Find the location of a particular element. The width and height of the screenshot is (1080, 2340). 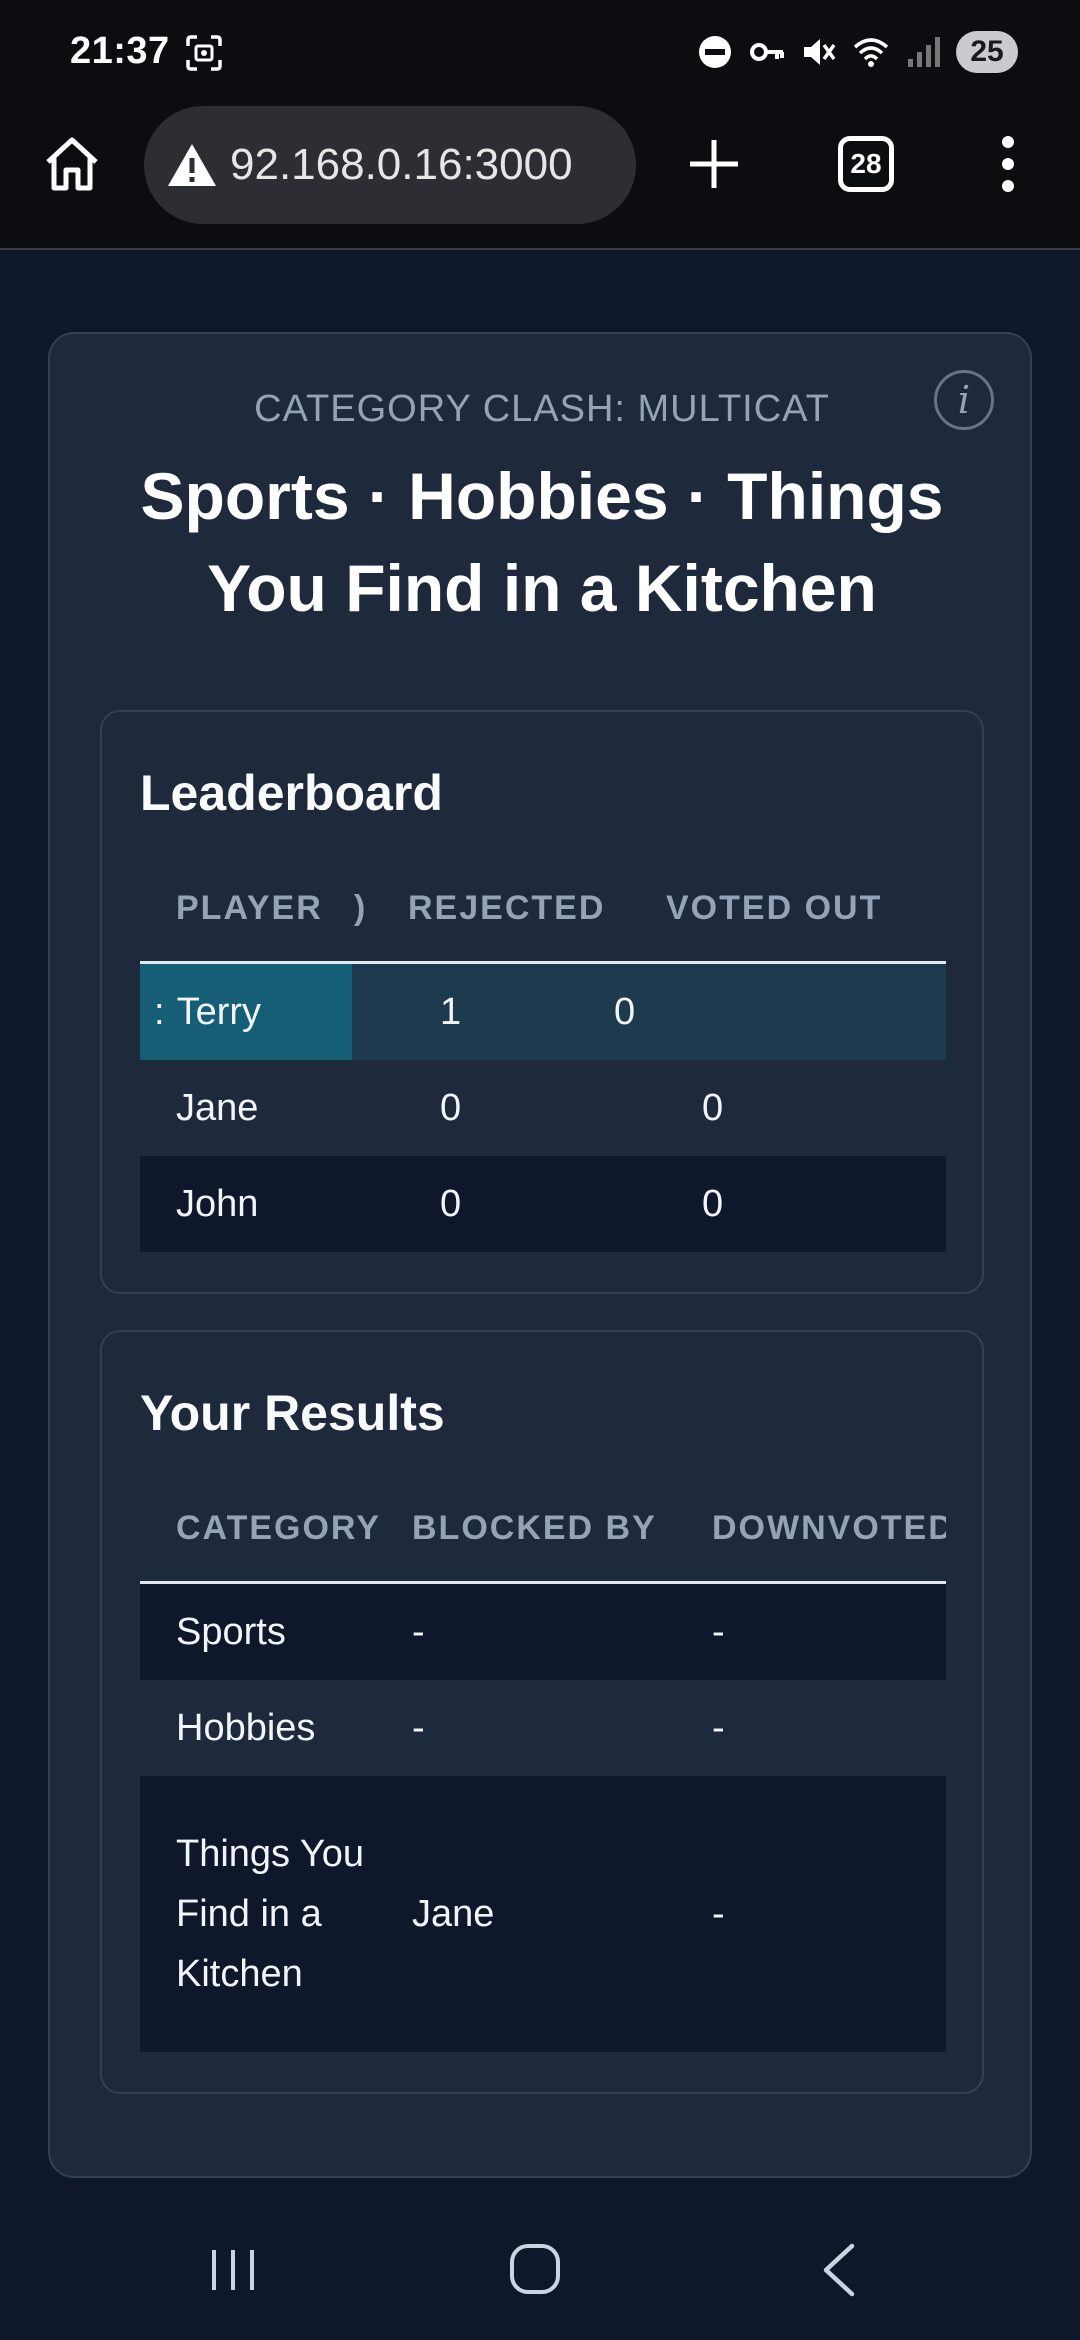

status-icons: 25 is located at coordinates (857, 52).